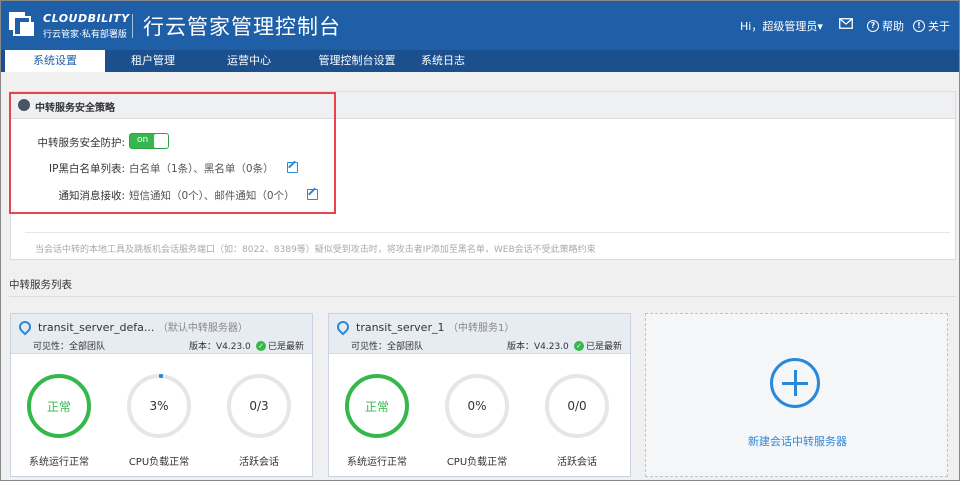  What do you see at coordinates (143, 140) in the screenshot?
I see `toggle-state: on` at bounding box center [143, 140].